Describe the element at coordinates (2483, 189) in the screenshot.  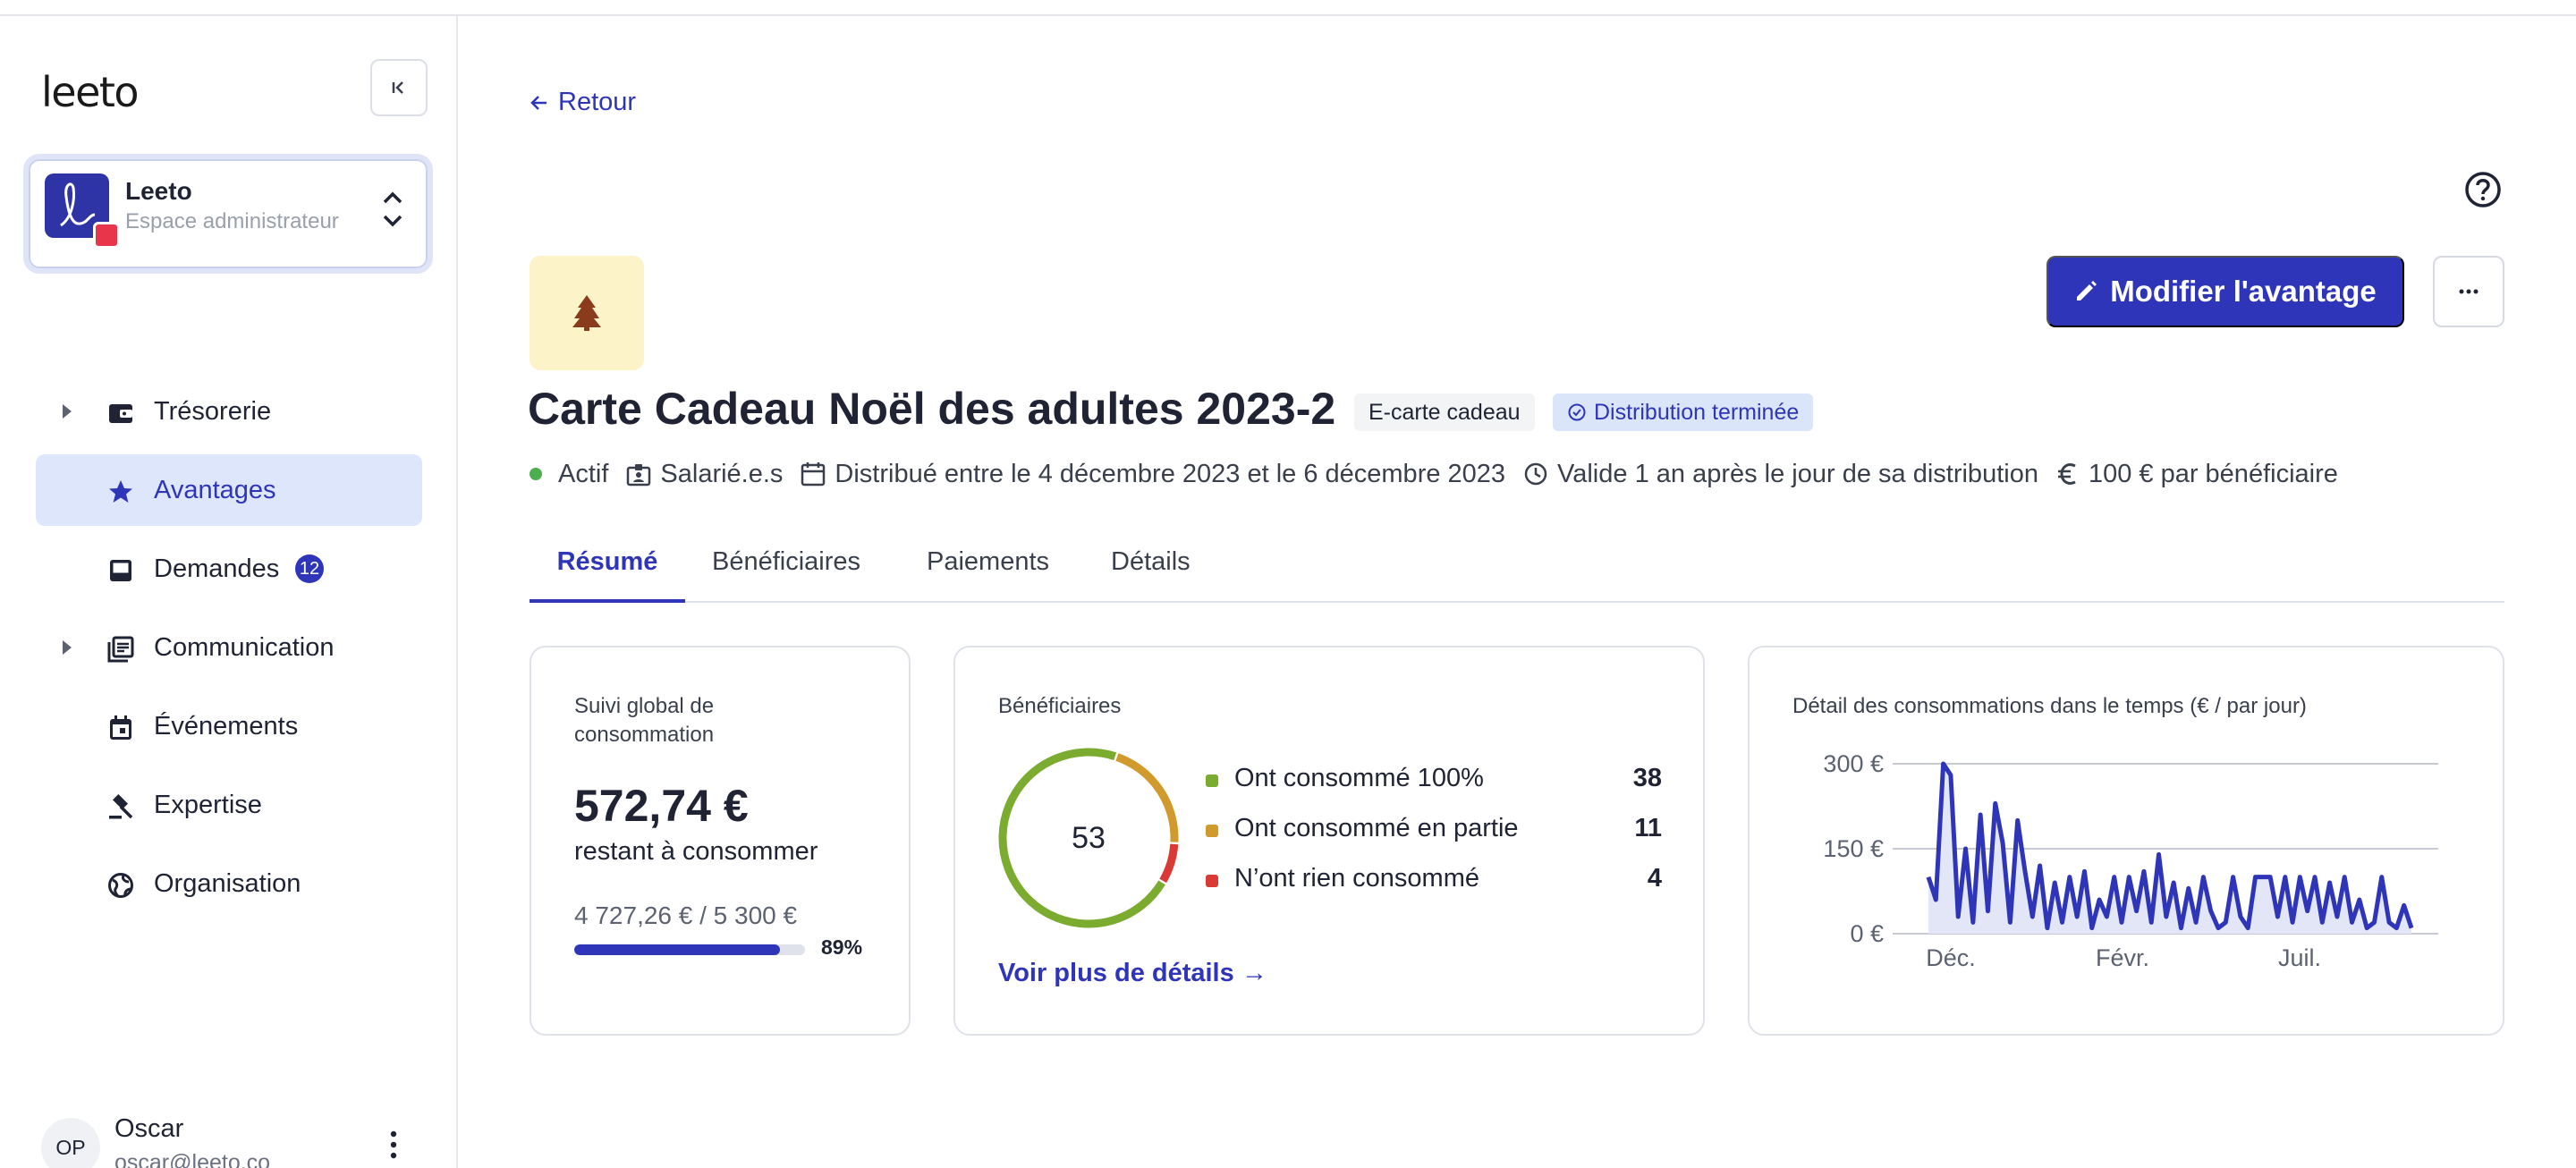
I see `help-circle-icon` at that location.